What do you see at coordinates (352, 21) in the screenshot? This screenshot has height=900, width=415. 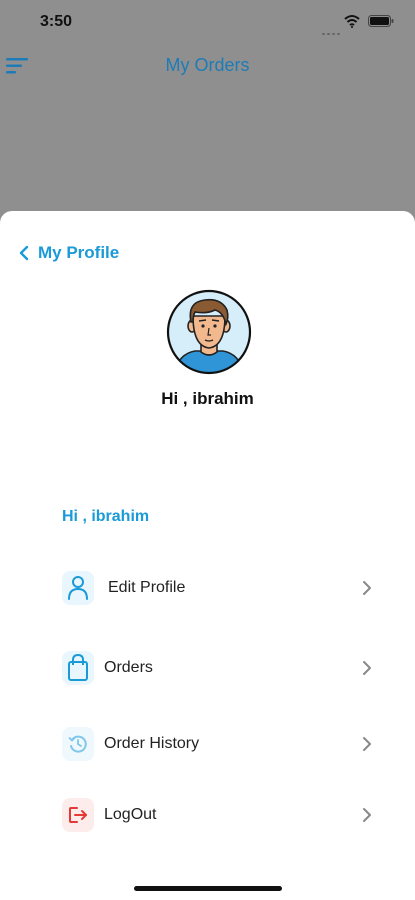 I see `wifi-icon` at bounding box center [352, 21].